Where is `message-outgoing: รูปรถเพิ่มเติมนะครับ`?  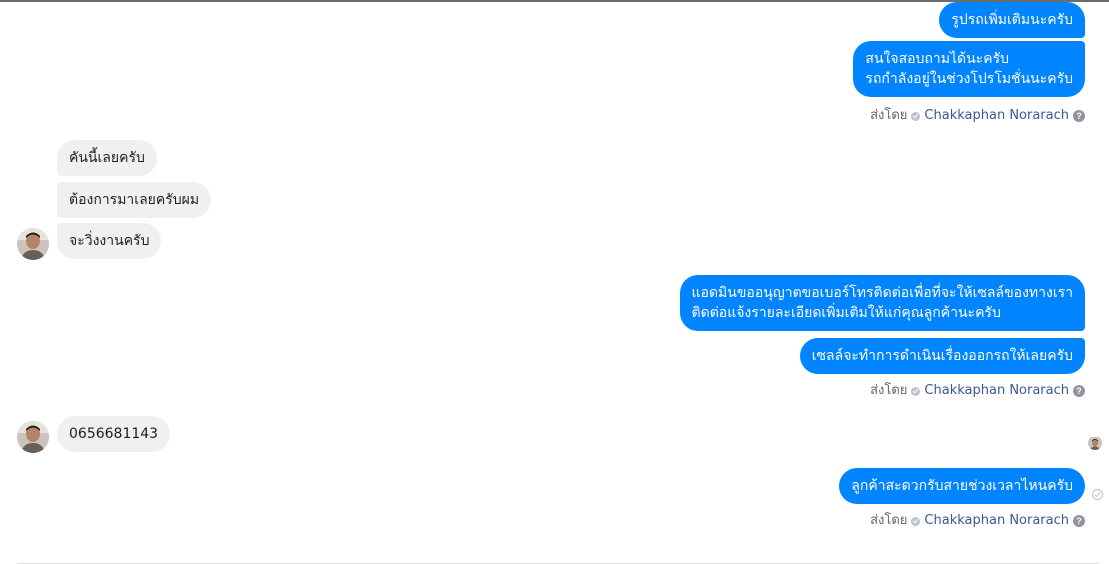 message-outgoing: รูปรถเพิ่มเติมนะครับ is located at coordinates (1012, 20).